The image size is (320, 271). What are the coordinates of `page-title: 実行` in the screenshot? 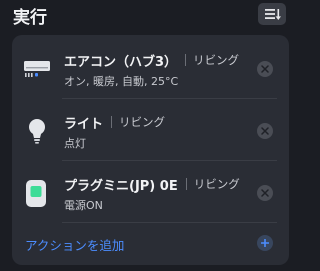 It's located at (30, 18).